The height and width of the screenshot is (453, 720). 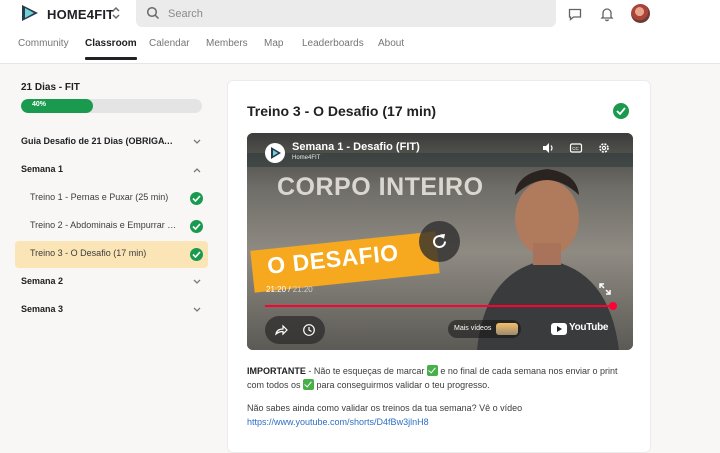 What do you see at coordinates (281, 330) in the screenshot?
I see `share-icon` at bounding box center [281, 330].